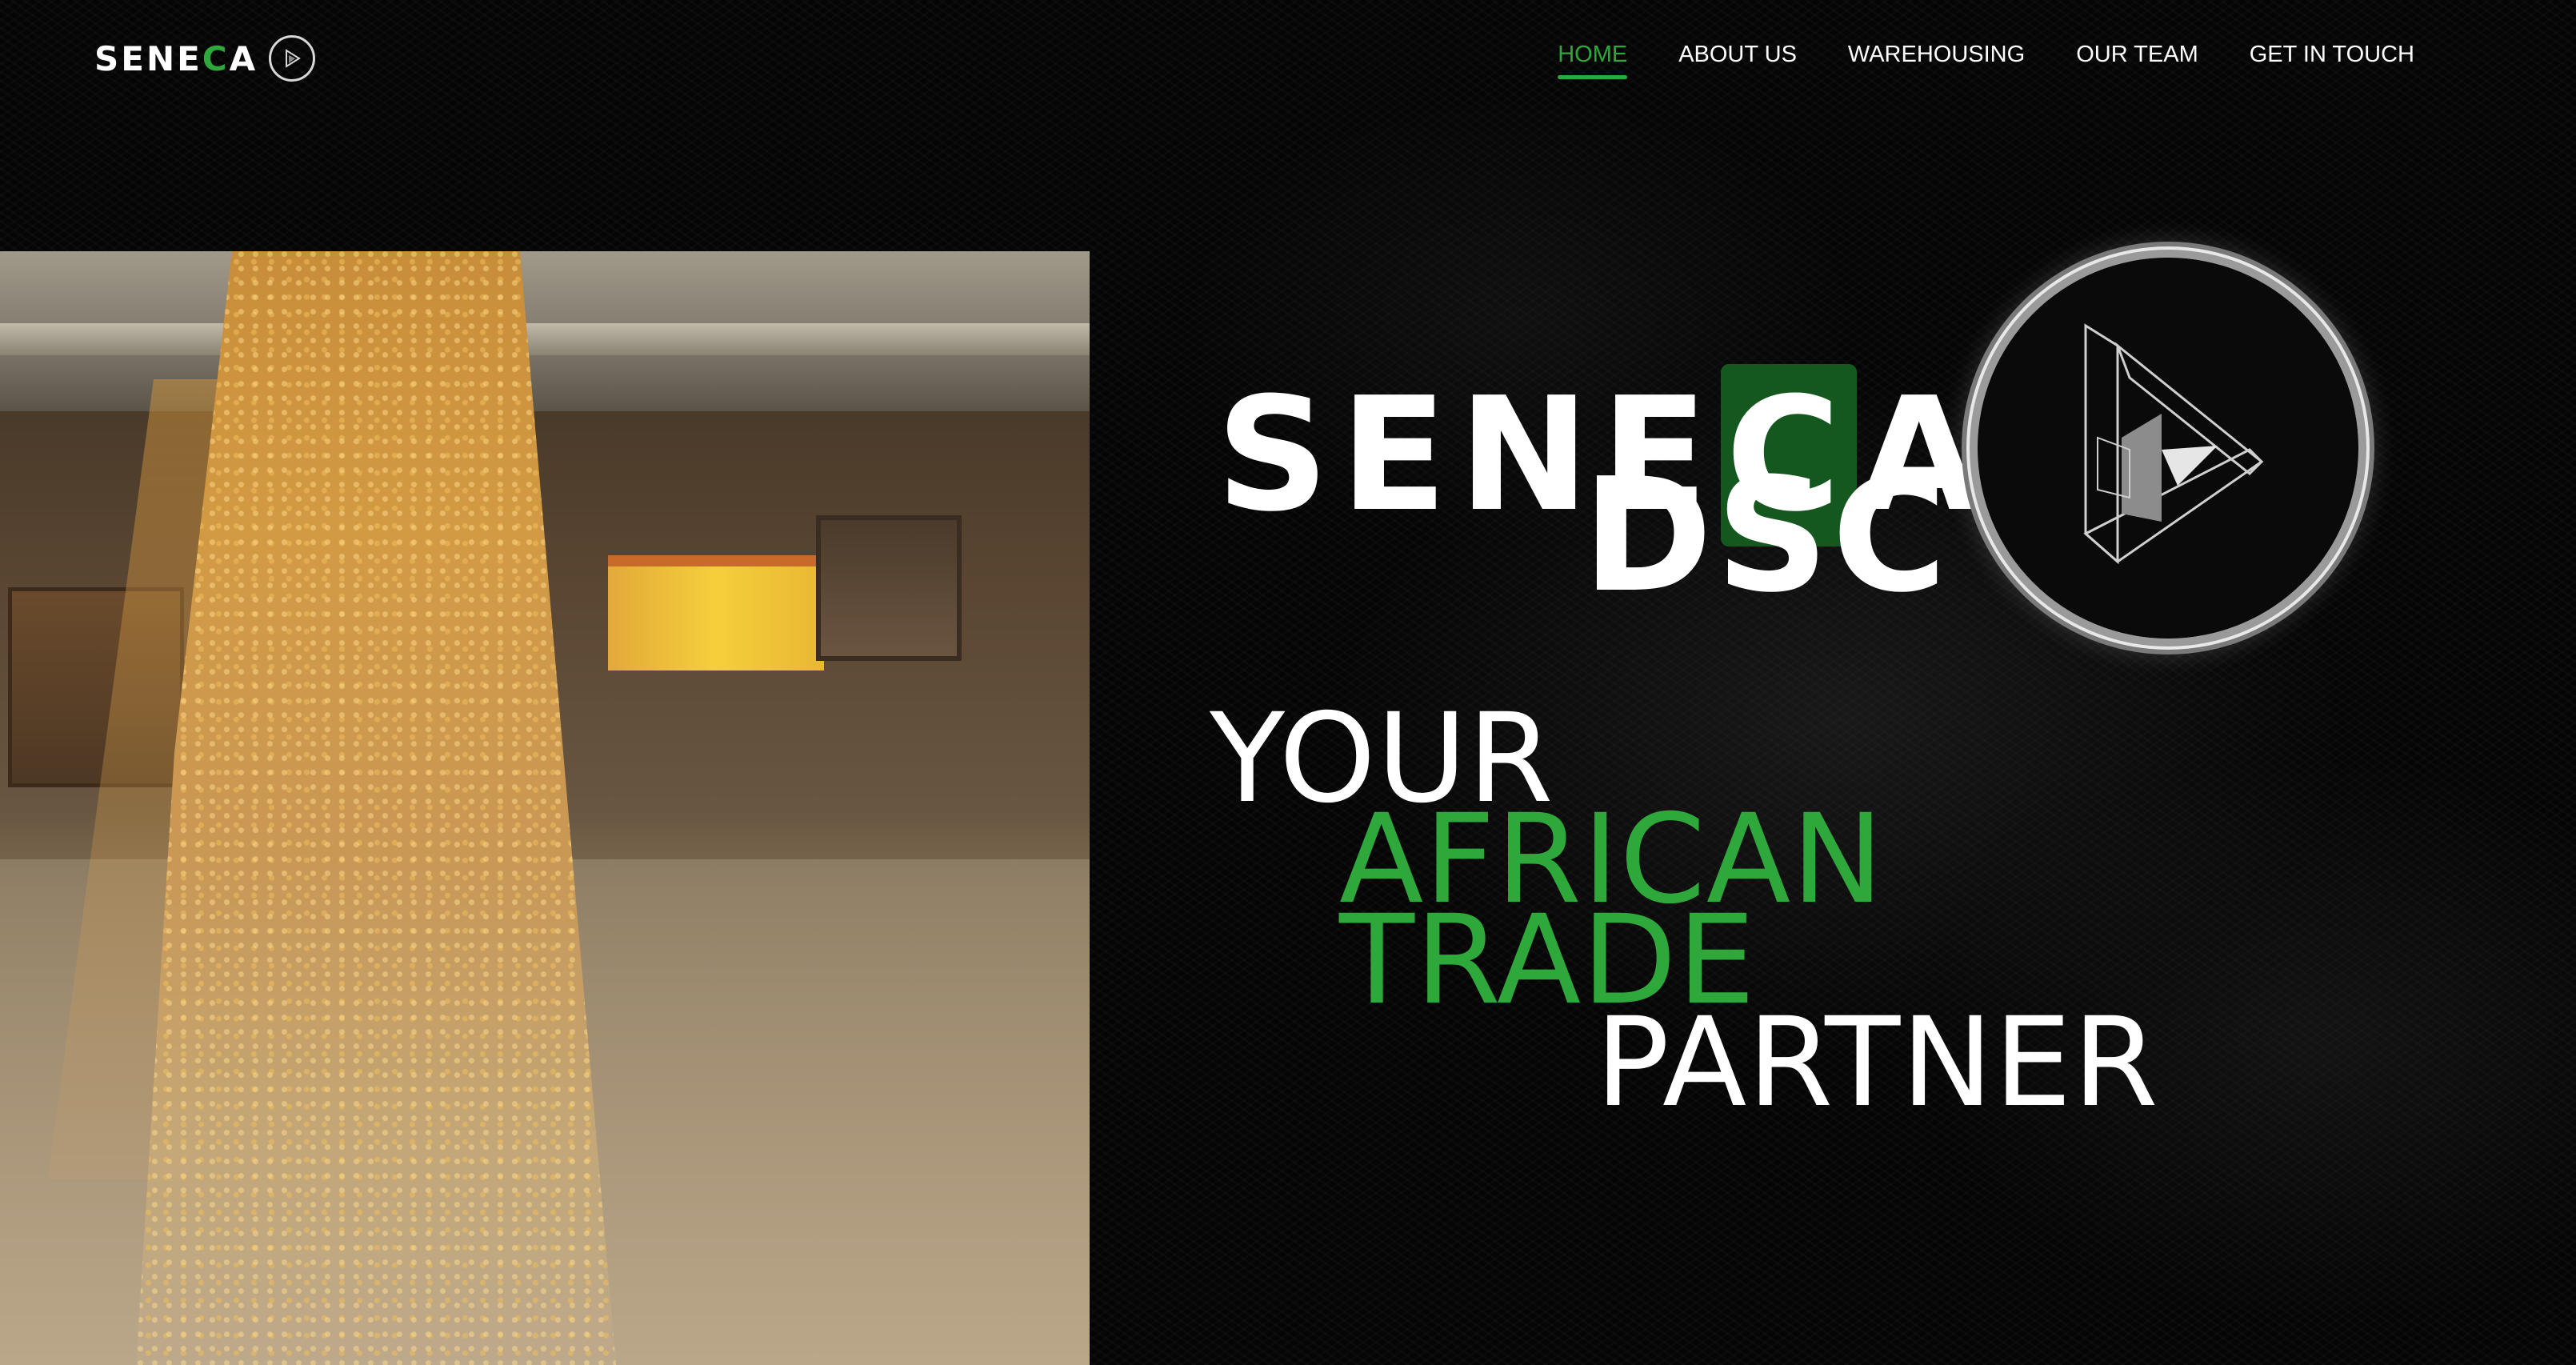 This screenshot has height=1365, width=2576. Describe the element at coordinates (1737, 60) in the screenshot. I see `nav-about-us: ABOUT US` at that location.